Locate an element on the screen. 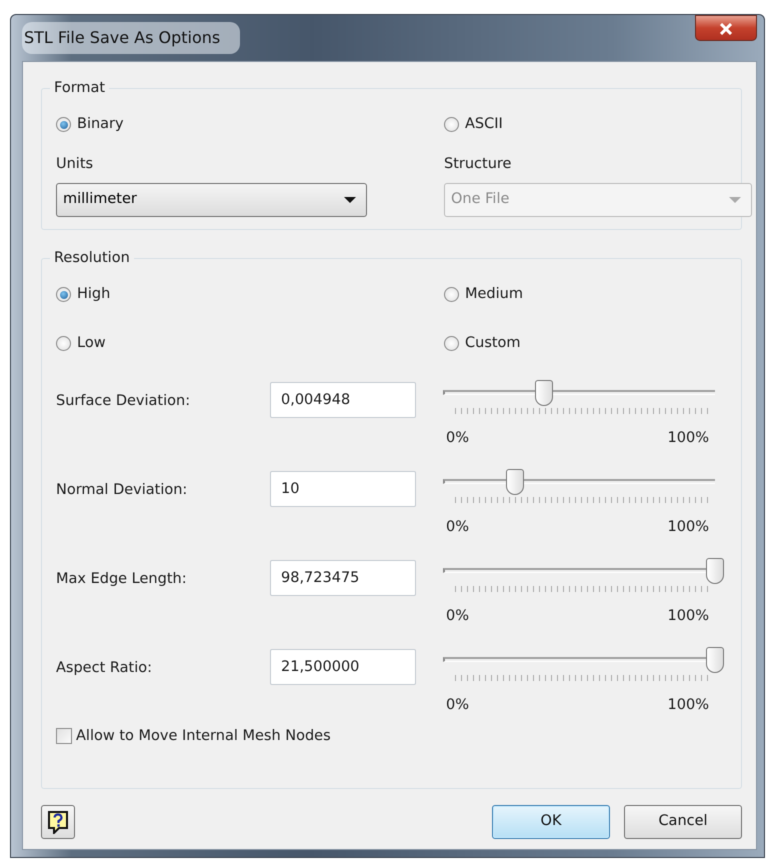  close-button is located at coordinates (726, 28).